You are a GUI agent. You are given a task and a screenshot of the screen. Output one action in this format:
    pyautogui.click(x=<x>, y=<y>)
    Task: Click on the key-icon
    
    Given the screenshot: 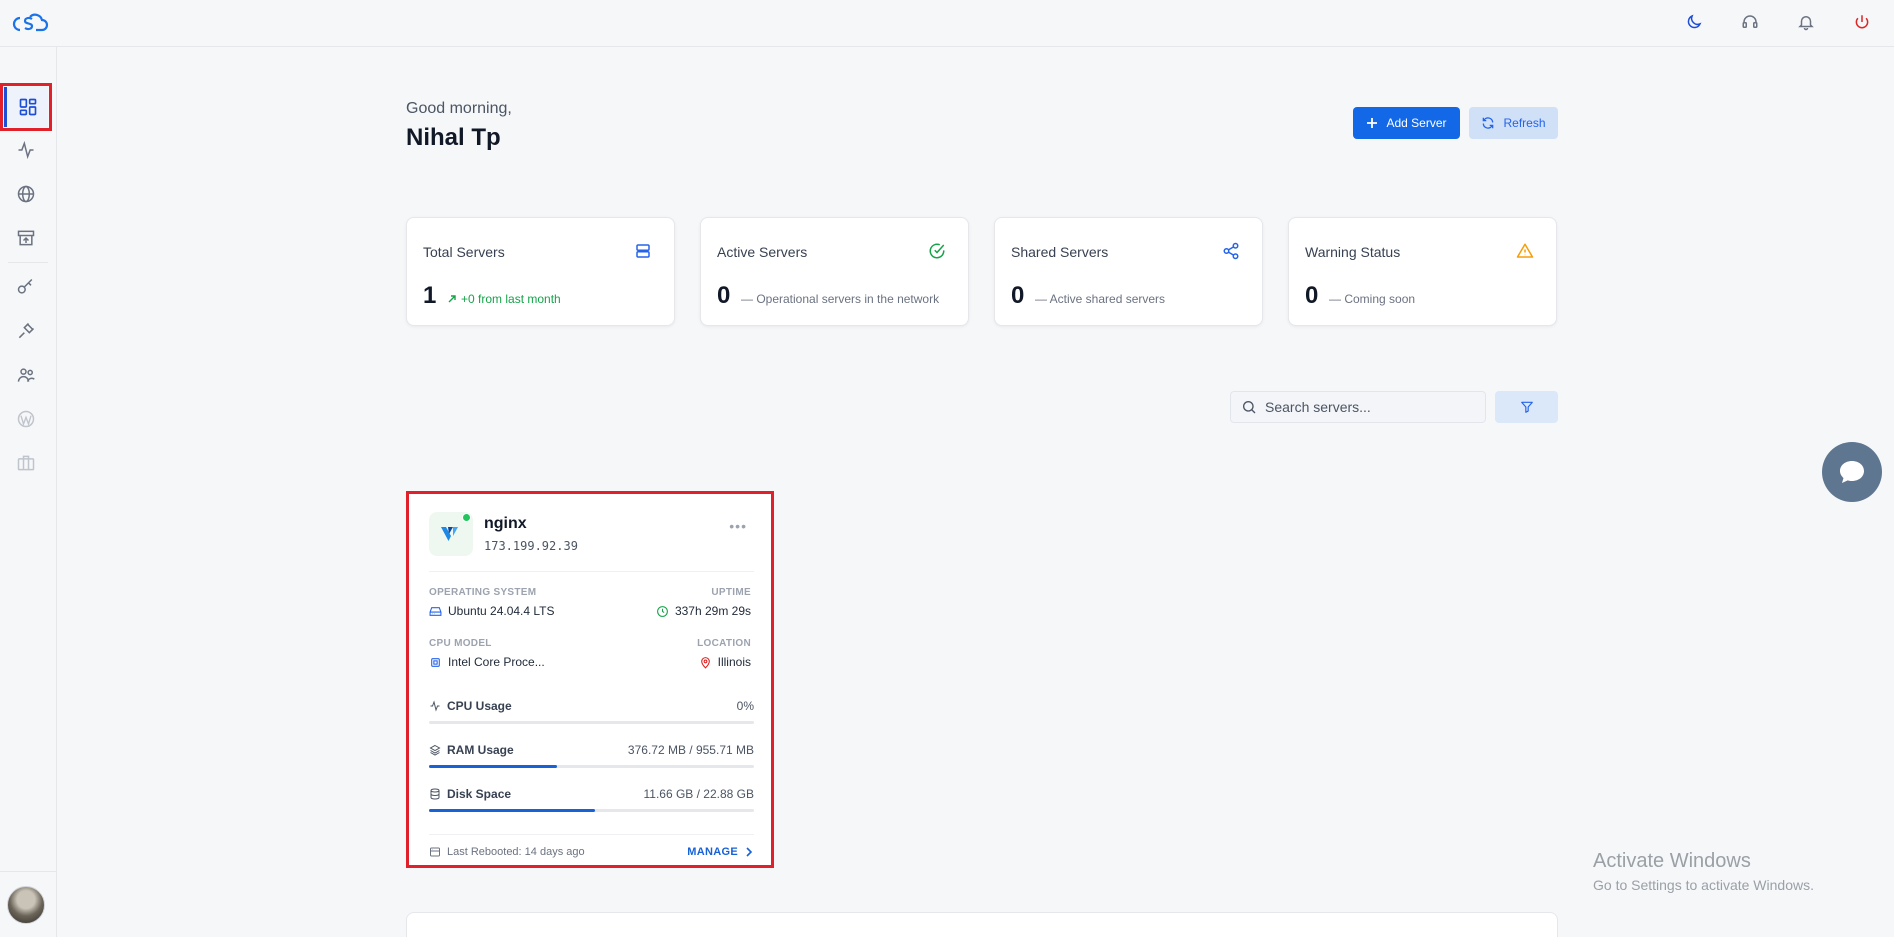 What is the action you would take?
    pyautogui.click(x=25, y=286)
    